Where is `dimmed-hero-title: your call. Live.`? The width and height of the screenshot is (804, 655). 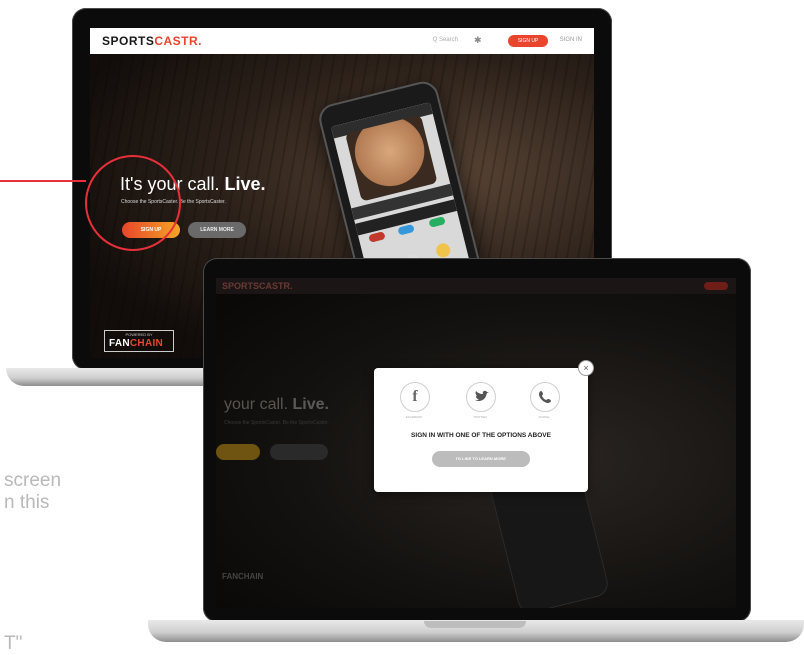
dimmed-hero-title: your call. Live. is located at coordinates (276, 404).